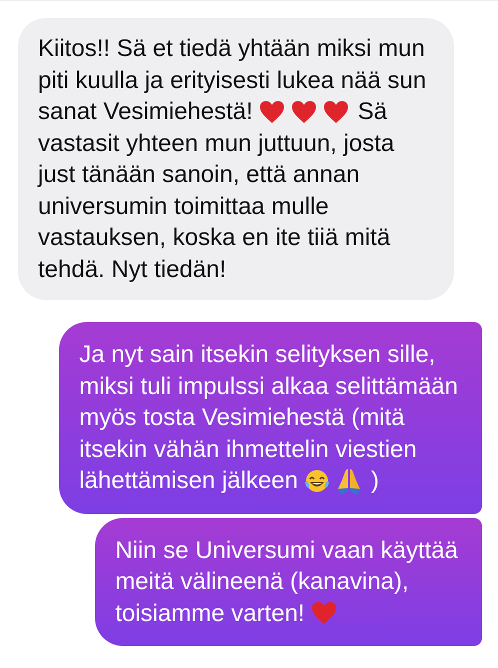  What do you see at coordinates (188, 481) in the screenshot?
I see `message-text: lähettämisen jälkeen` at bounding box center [188, 481].